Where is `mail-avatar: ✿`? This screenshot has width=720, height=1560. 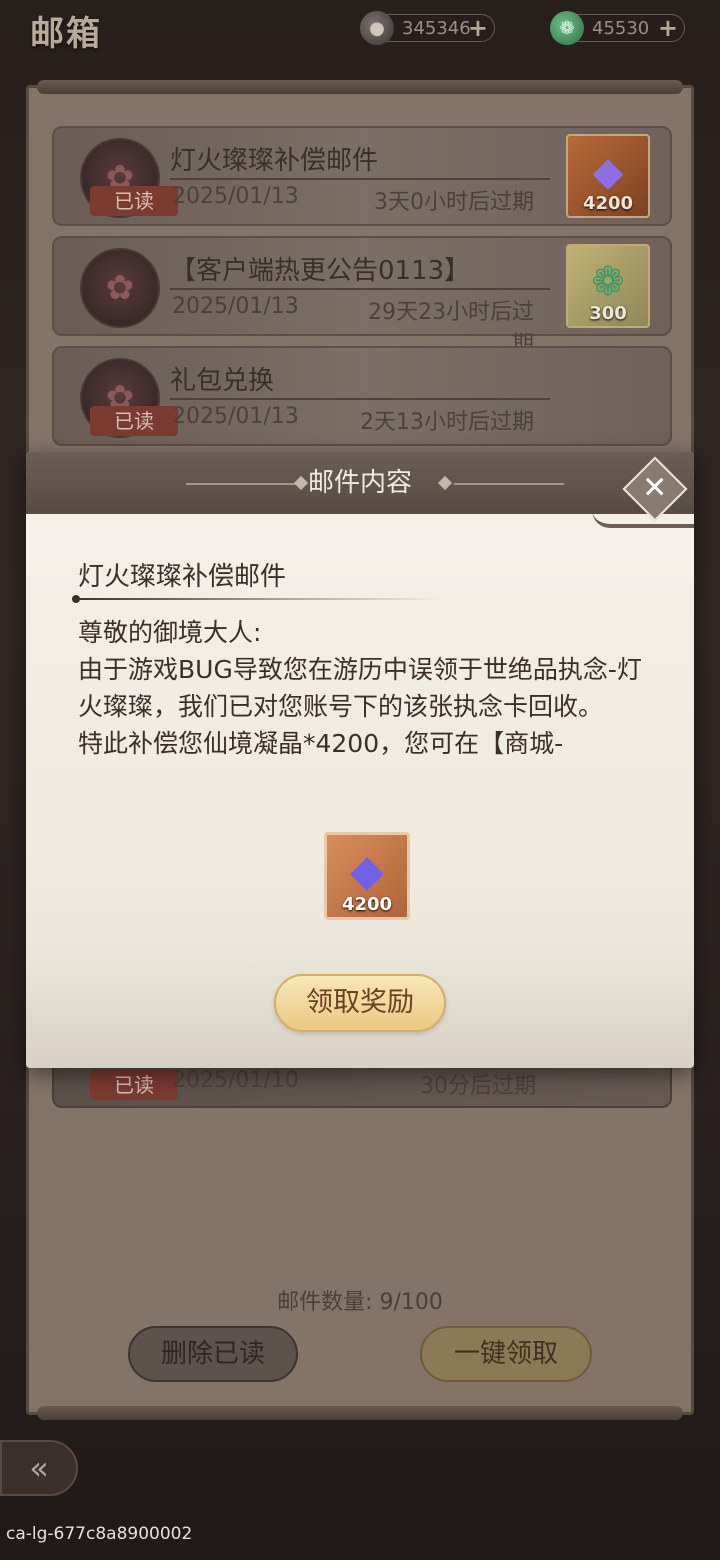 mail-avatar: ✿ is located at coordinates (120, 288).